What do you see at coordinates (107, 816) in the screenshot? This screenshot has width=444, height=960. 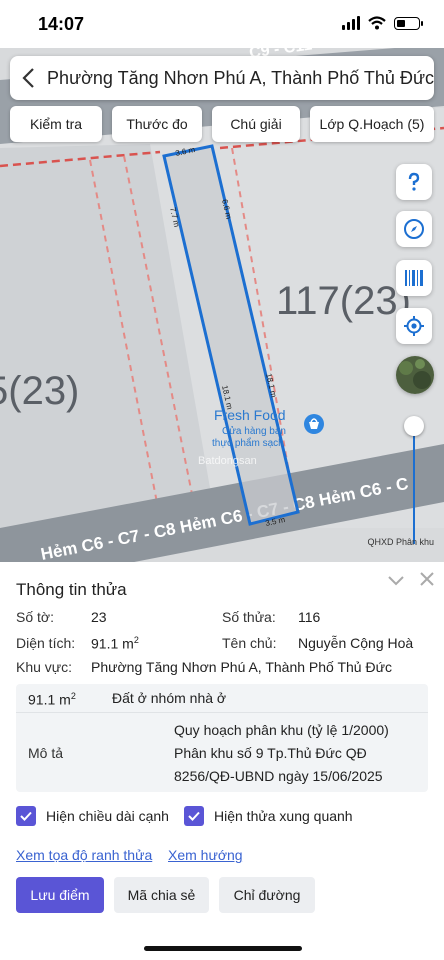 I see `show-edge-lengths-label: Hiện chiều dài cạnh` at bounding box center [107, 816].